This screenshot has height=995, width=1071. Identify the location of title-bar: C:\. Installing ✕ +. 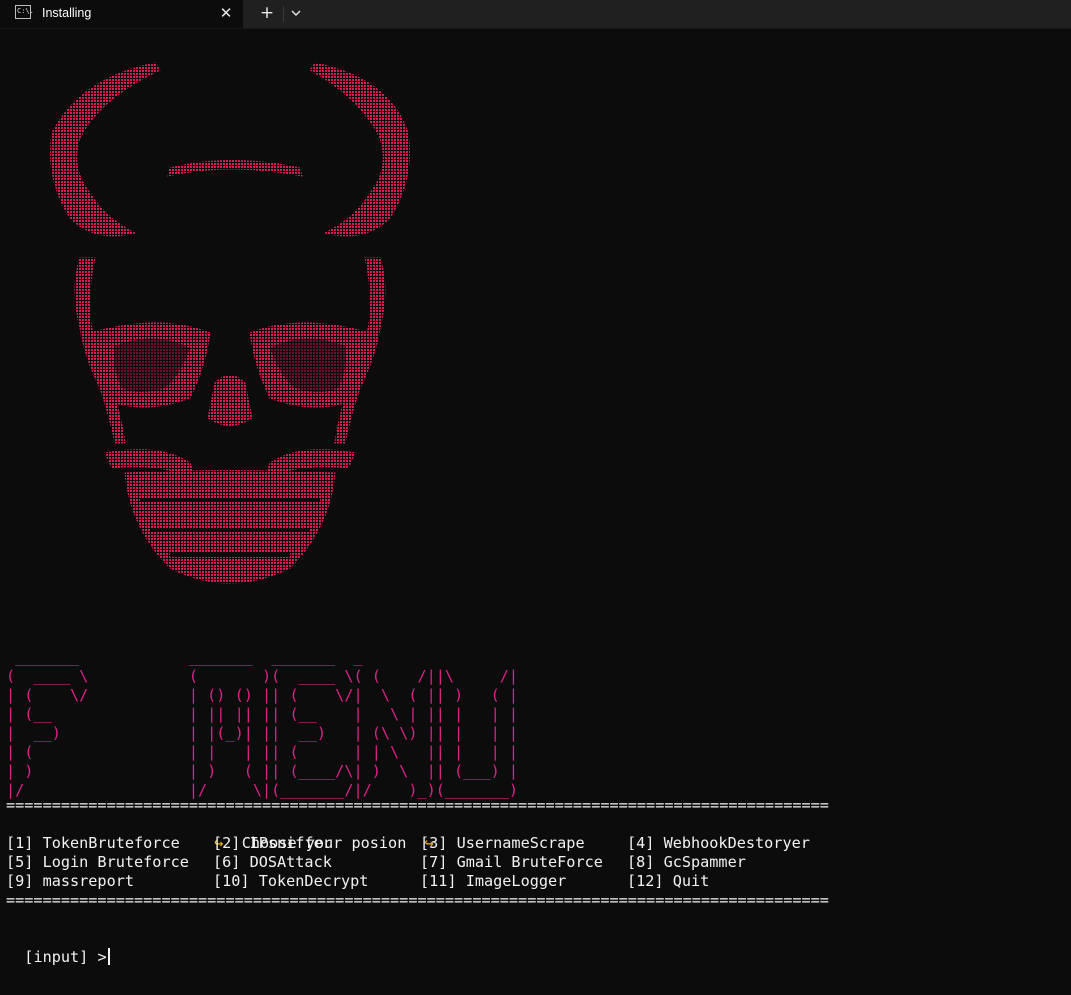
(535, 14).